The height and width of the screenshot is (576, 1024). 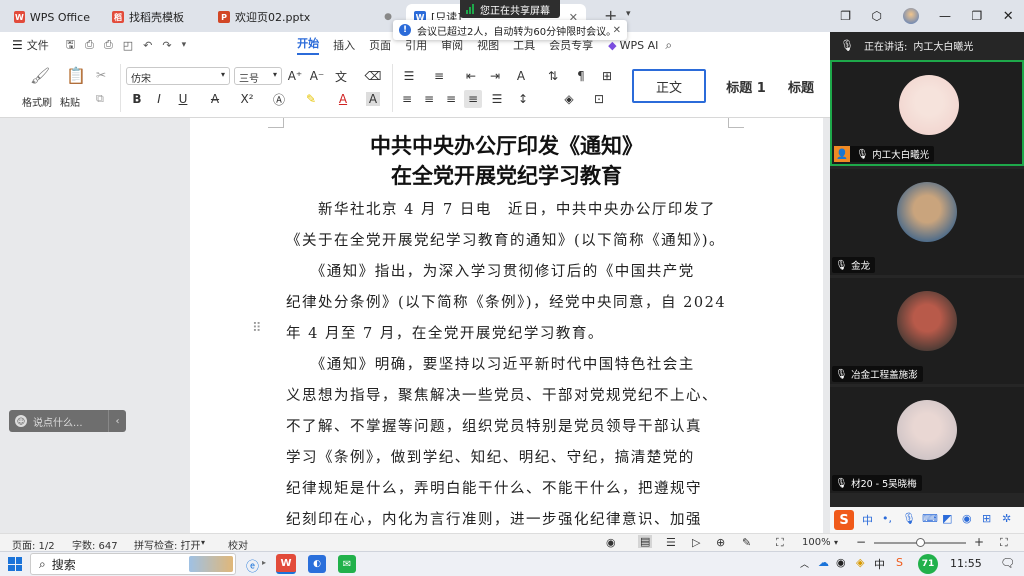 I want to click on line-spacing-icon: ↕, so click(x=523, y=99).